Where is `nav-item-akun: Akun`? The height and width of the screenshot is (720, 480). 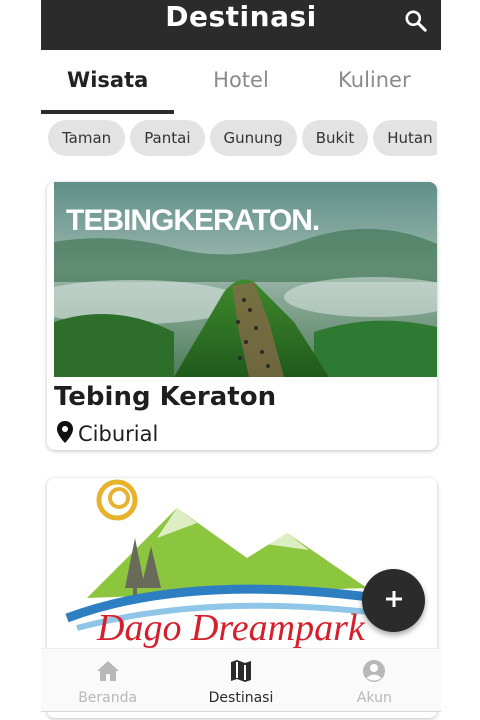
nav-item-akun: Akun is located at coordinates (374, 680).